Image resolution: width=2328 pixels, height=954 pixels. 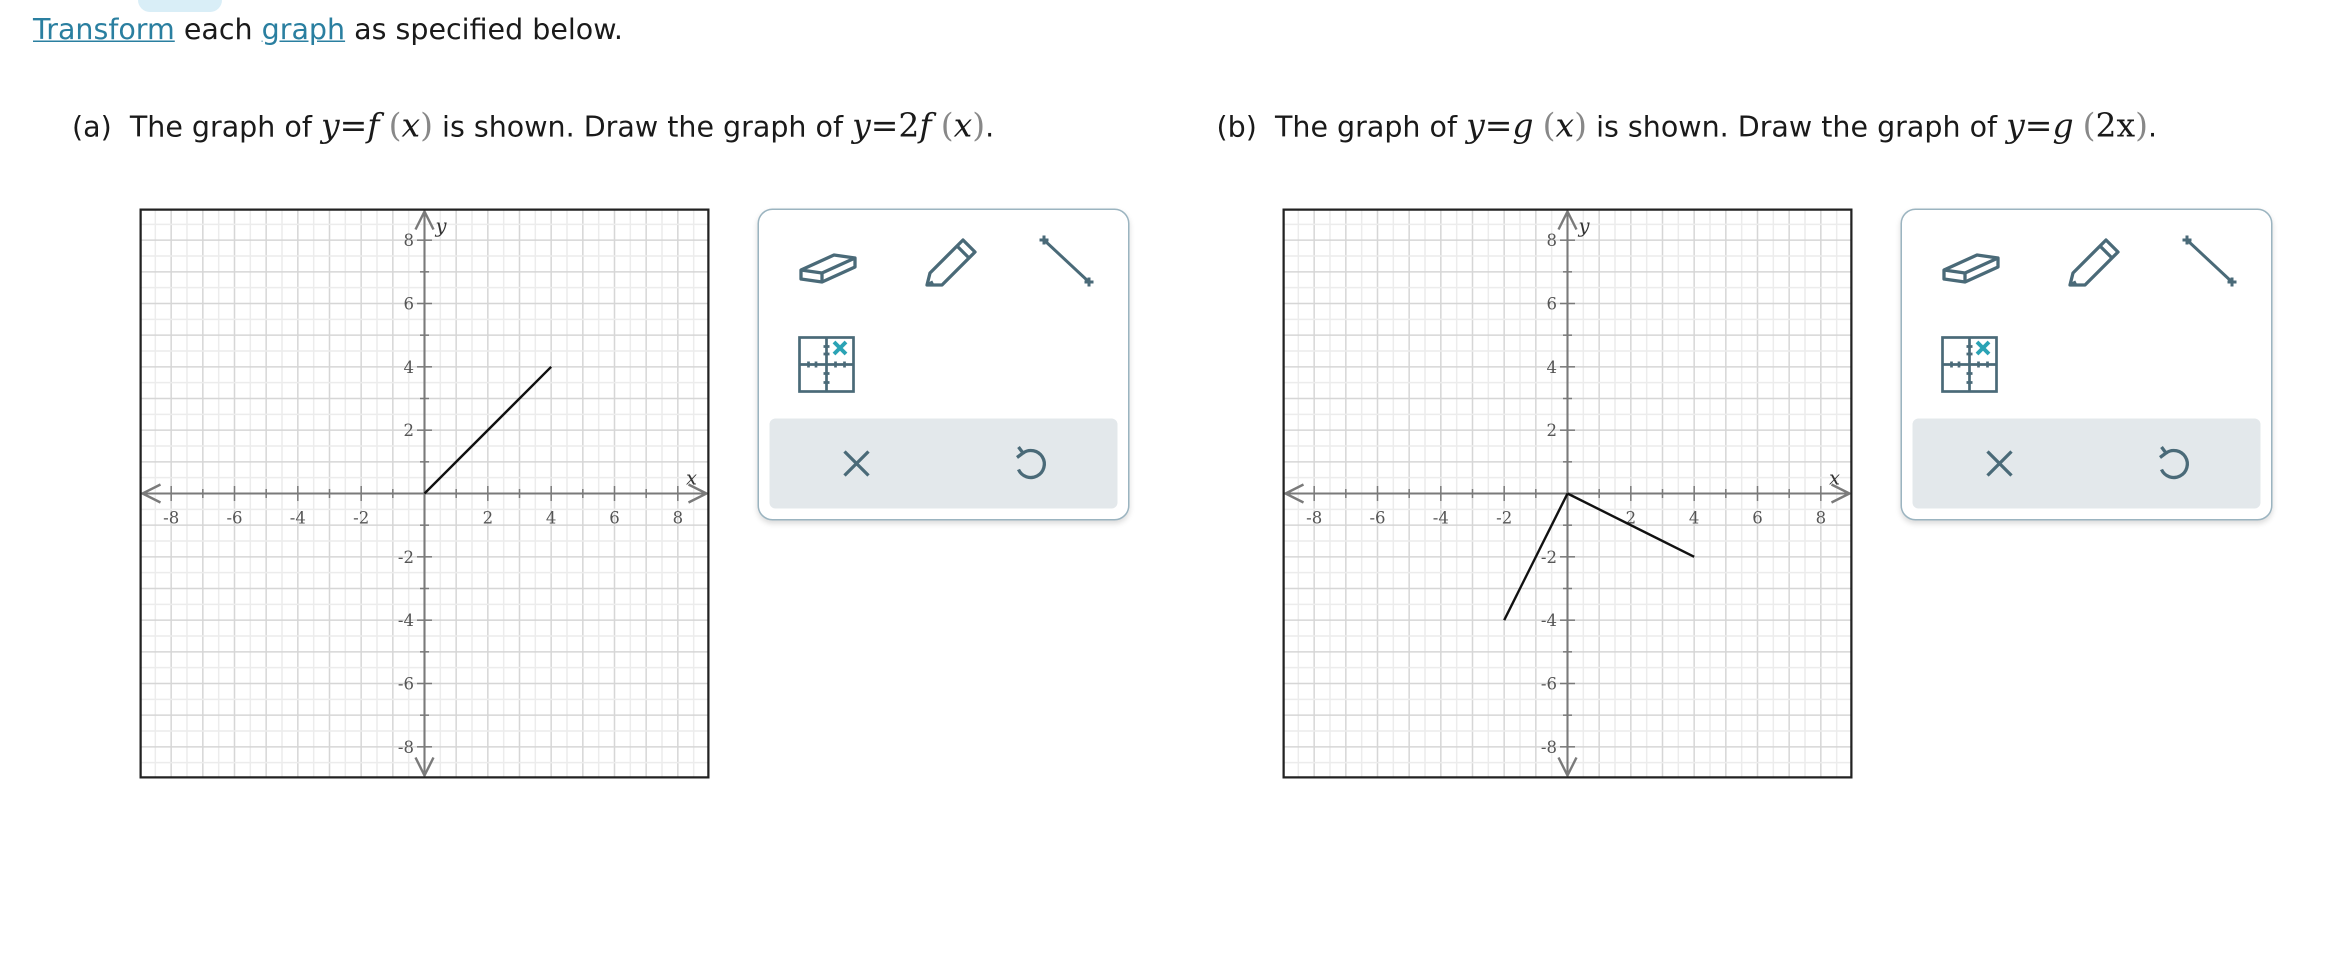 What do you see at coordinates (943, 364) in the screenshot?
I see `tool-panel-a` at bounding box center [943, 364].